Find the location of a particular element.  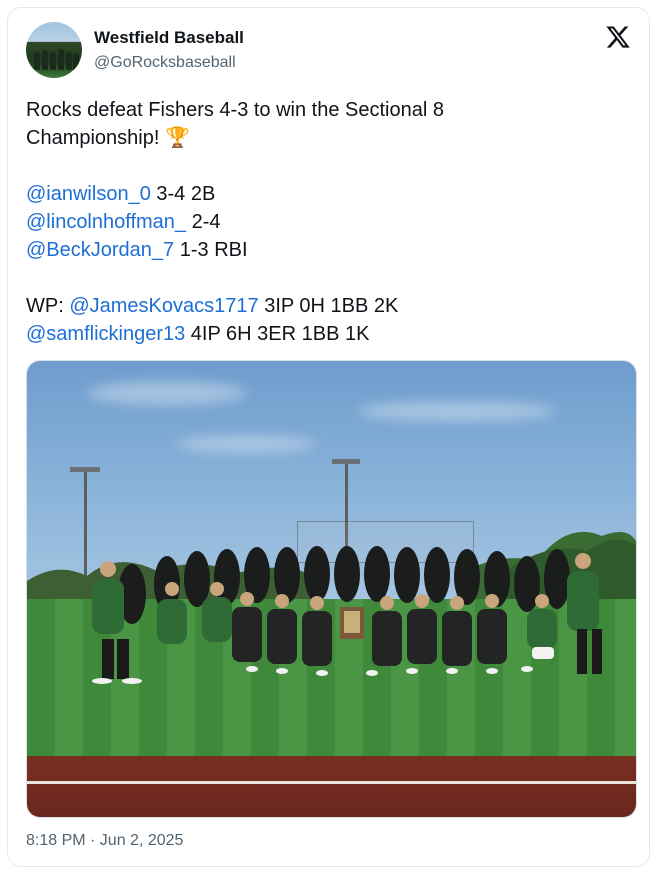

display-name: Westfield Baseball is located at coordinates (169, 38).